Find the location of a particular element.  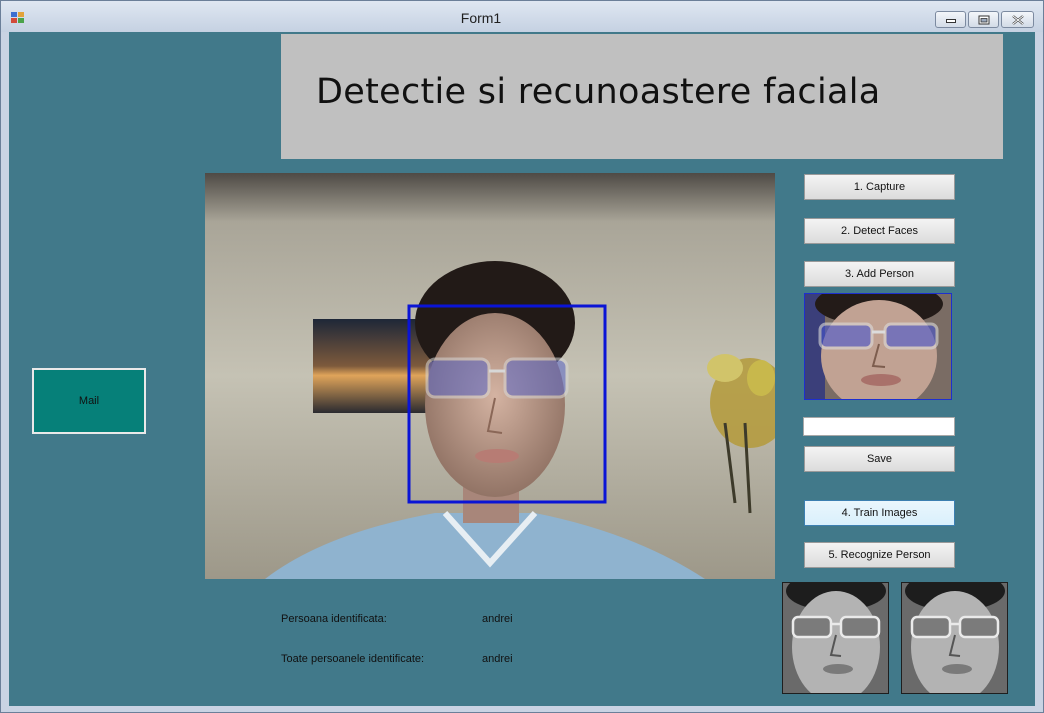

identified-person-label: Persoana identificata: is located at coordinates (334, 619).